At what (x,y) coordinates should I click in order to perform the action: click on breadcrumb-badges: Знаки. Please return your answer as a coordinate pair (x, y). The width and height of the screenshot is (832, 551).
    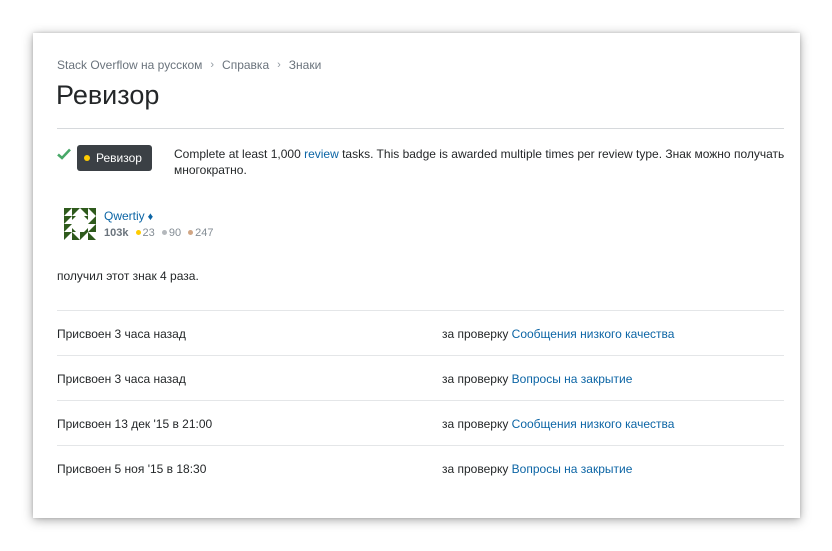
    Looking at the image, I should click on (305, 65).